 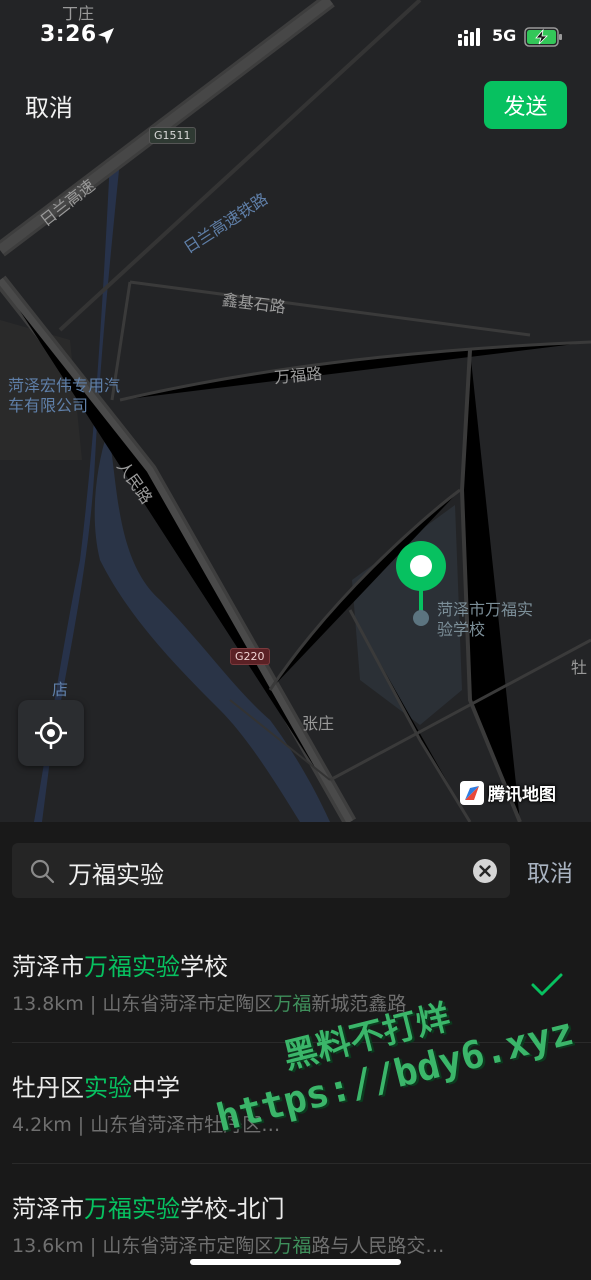 What do you see at coordinates (485, 619) in the screenshot?
I see `map-label-poi: 菏泽市万福实验学校` at bounding box center [485, 619].